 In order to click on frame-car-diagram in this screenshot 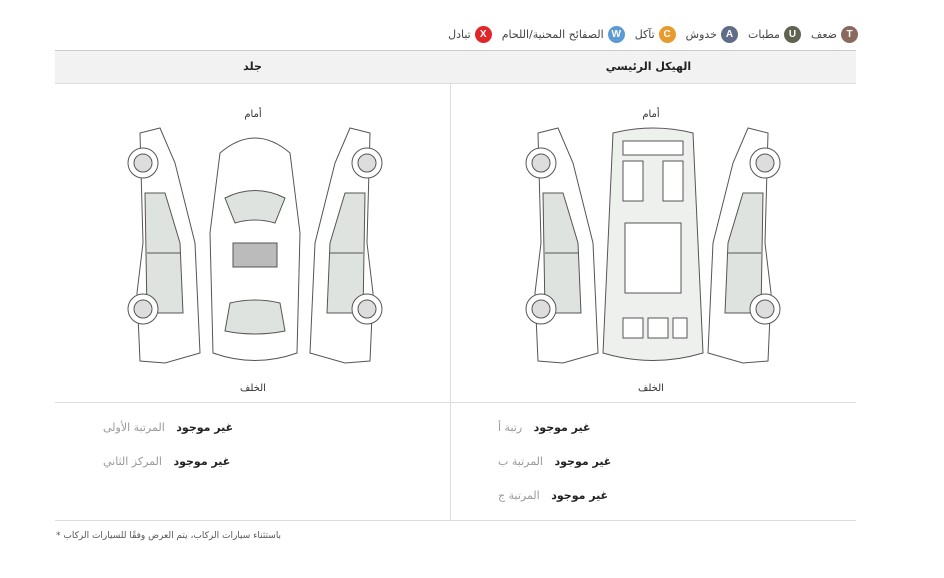, I will do `click(653, 245)`.